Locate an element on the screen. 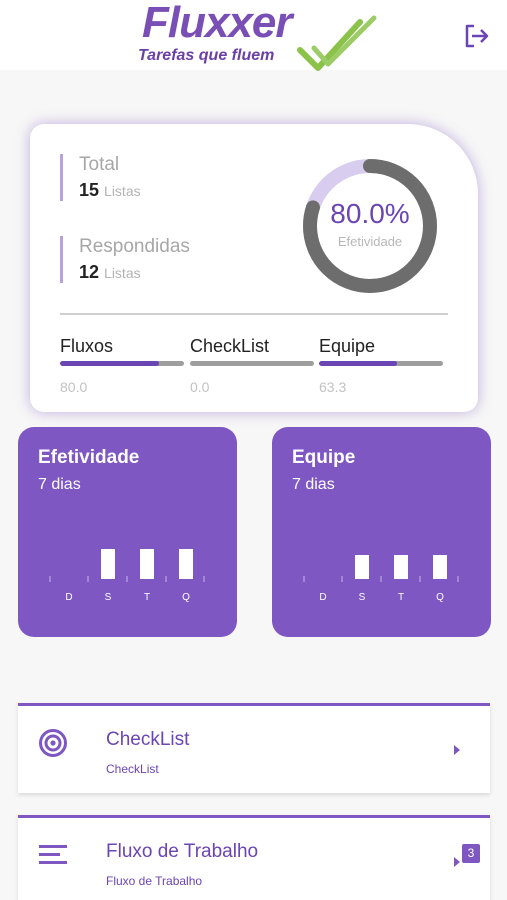 This screenshot has width=507, height=900. metric-checklist: CheckList 0.0 is located at coordinates (252, 365).